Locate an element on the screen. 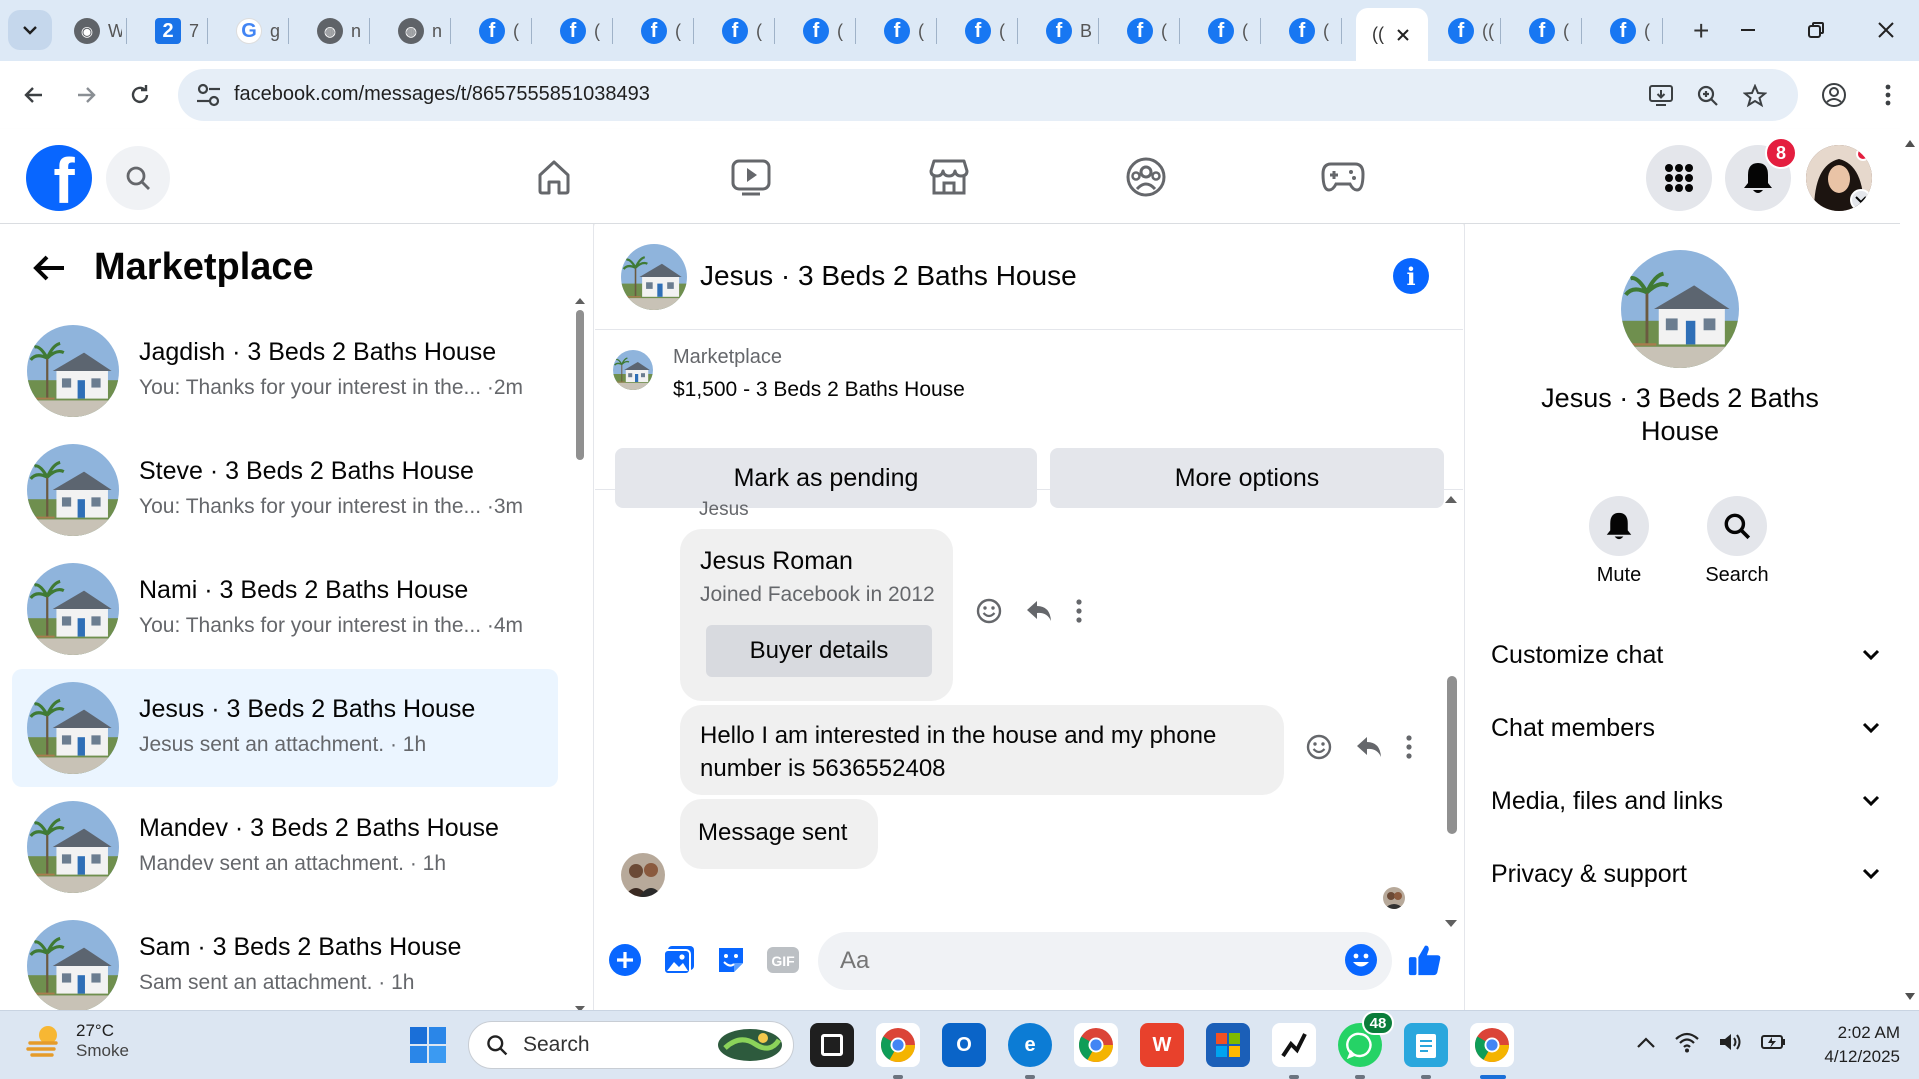 The image size is (1919, 1079). chrome-active-app is located at coordinates (1492, 1045).